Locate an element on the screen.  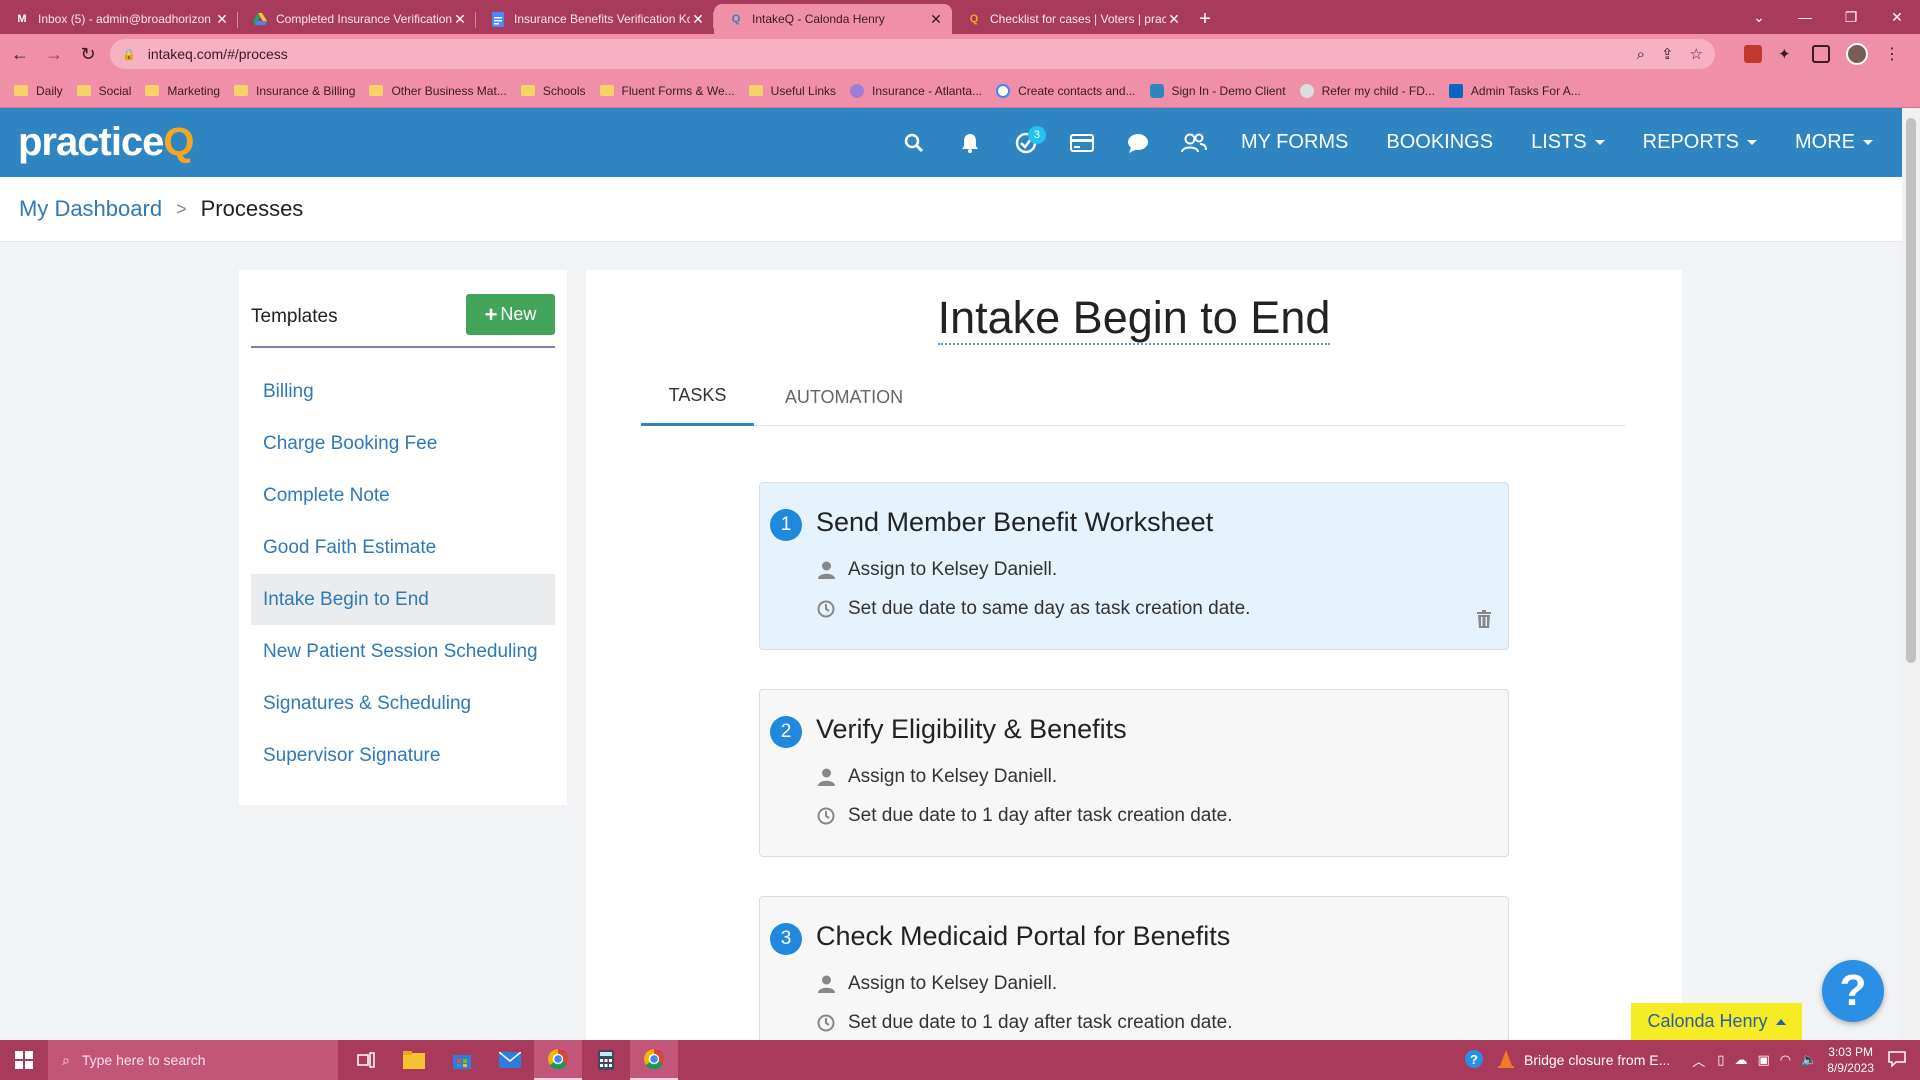
nav-my-forms: MY FORMS is located at coordinates (1294, 142).